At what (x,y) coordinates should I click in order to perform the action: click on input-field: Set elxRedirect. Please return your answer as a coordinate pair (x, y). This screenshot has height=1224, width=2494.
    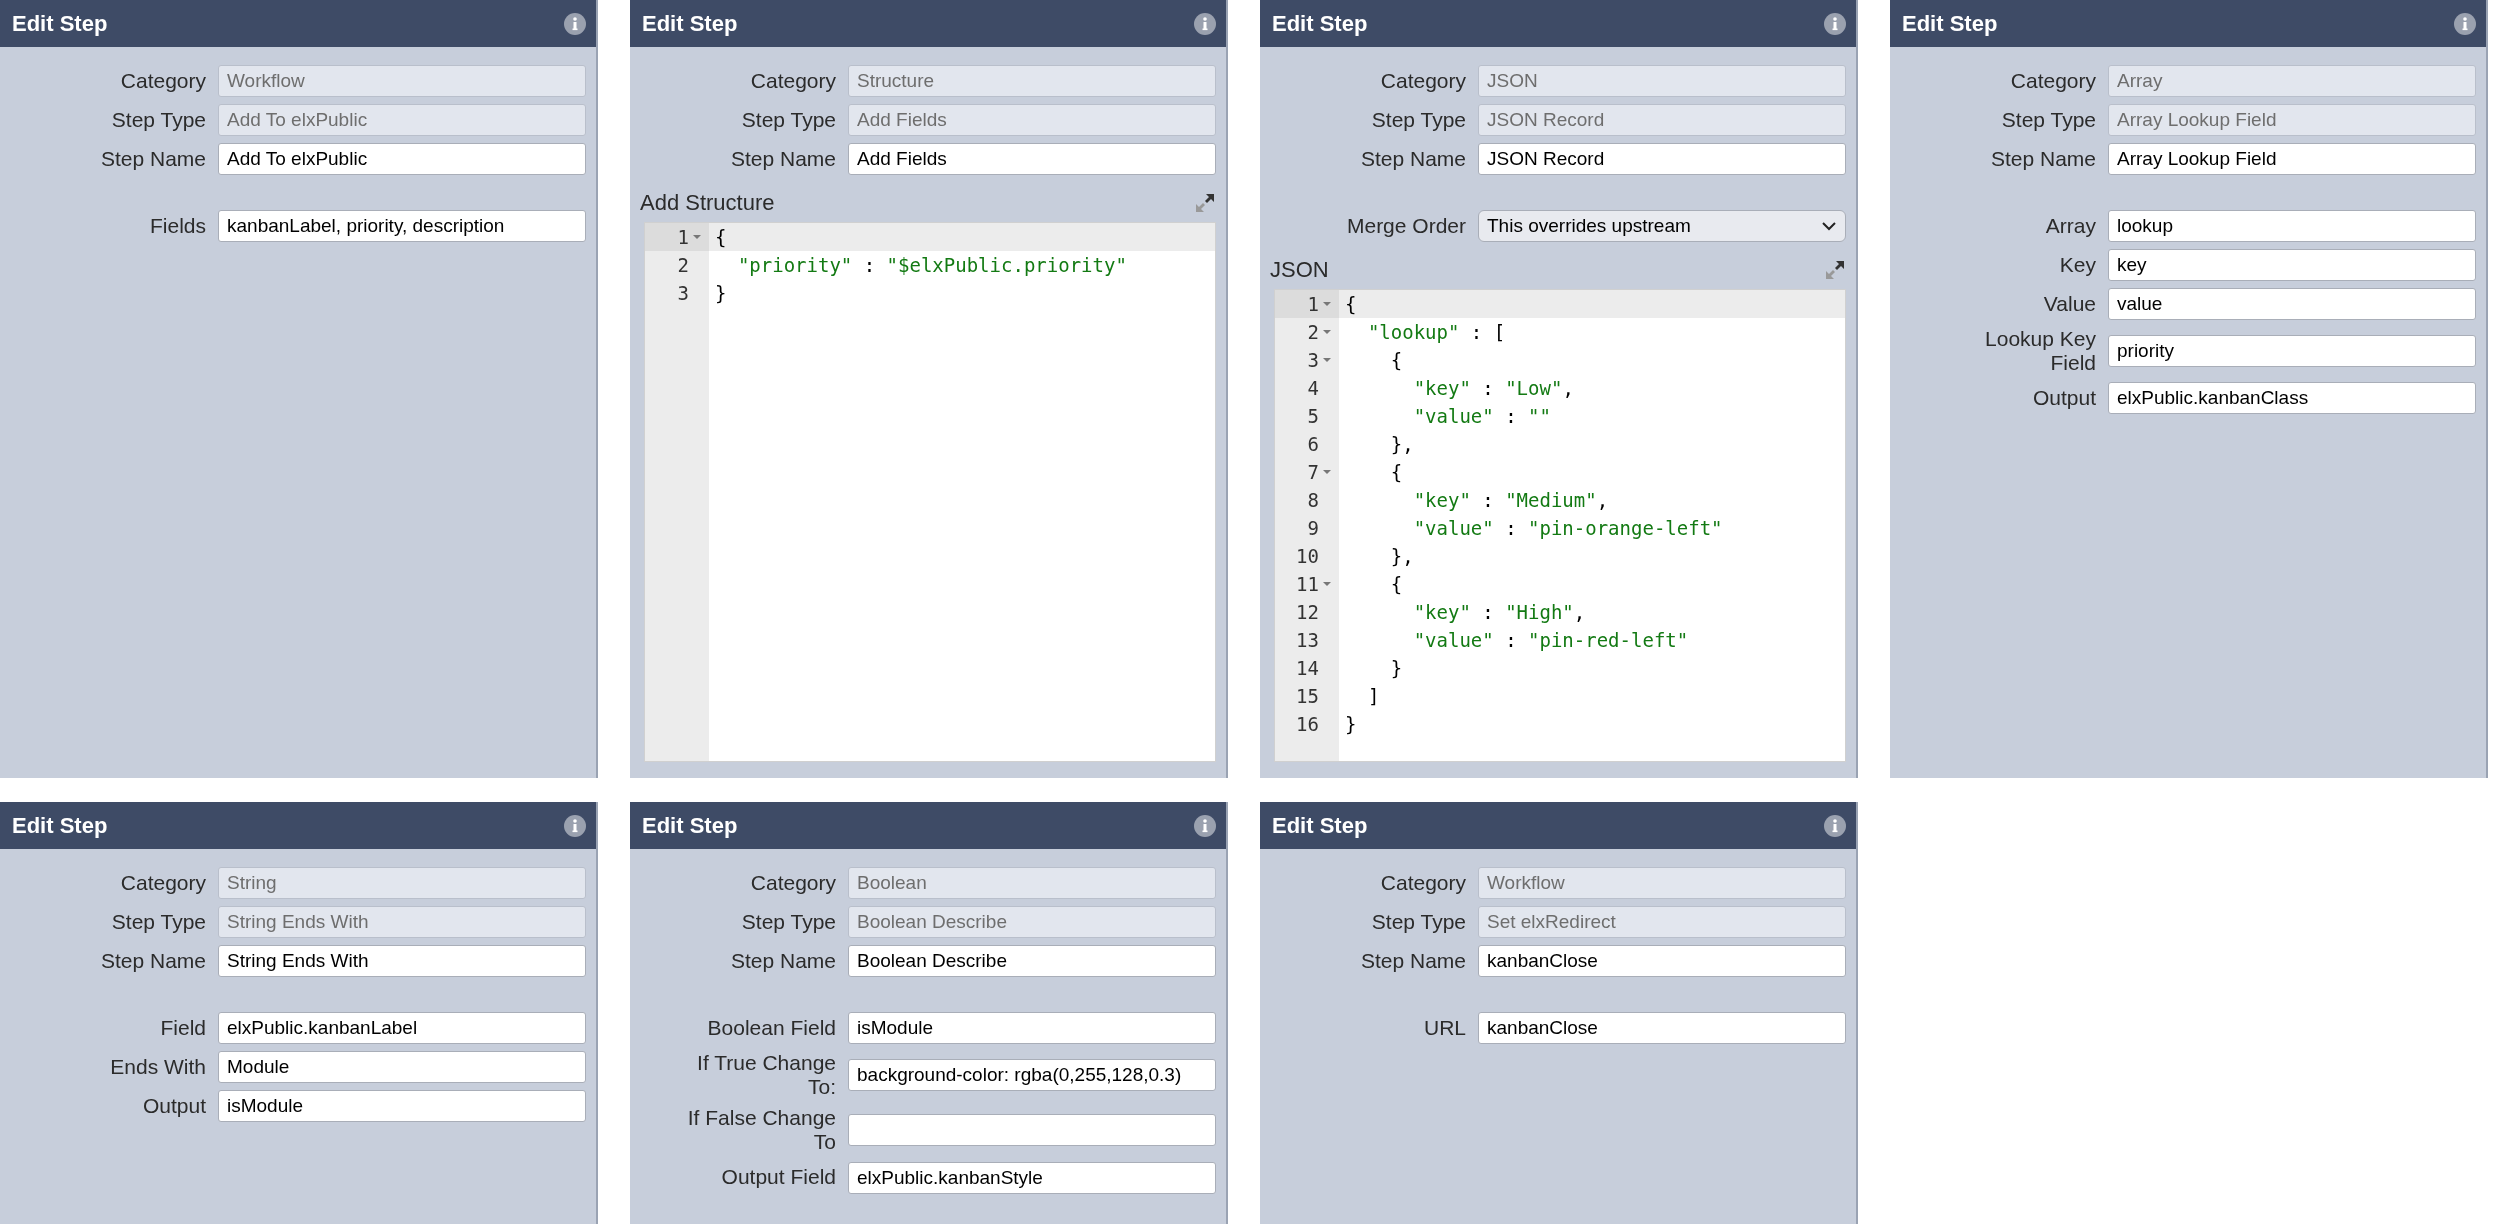
    Looking at the image, I should click on (1662, 922).